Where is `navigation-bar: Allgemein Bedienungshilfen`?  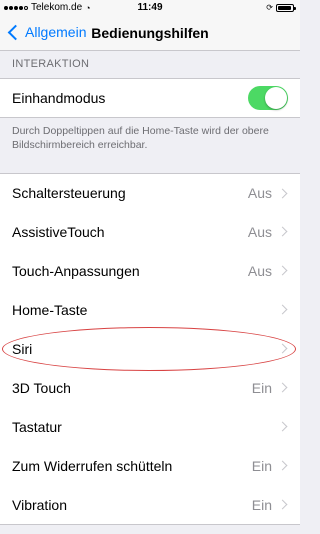
navigation-bar: Allgemein Bedienungshilfen is located at coordinates (150, 33).